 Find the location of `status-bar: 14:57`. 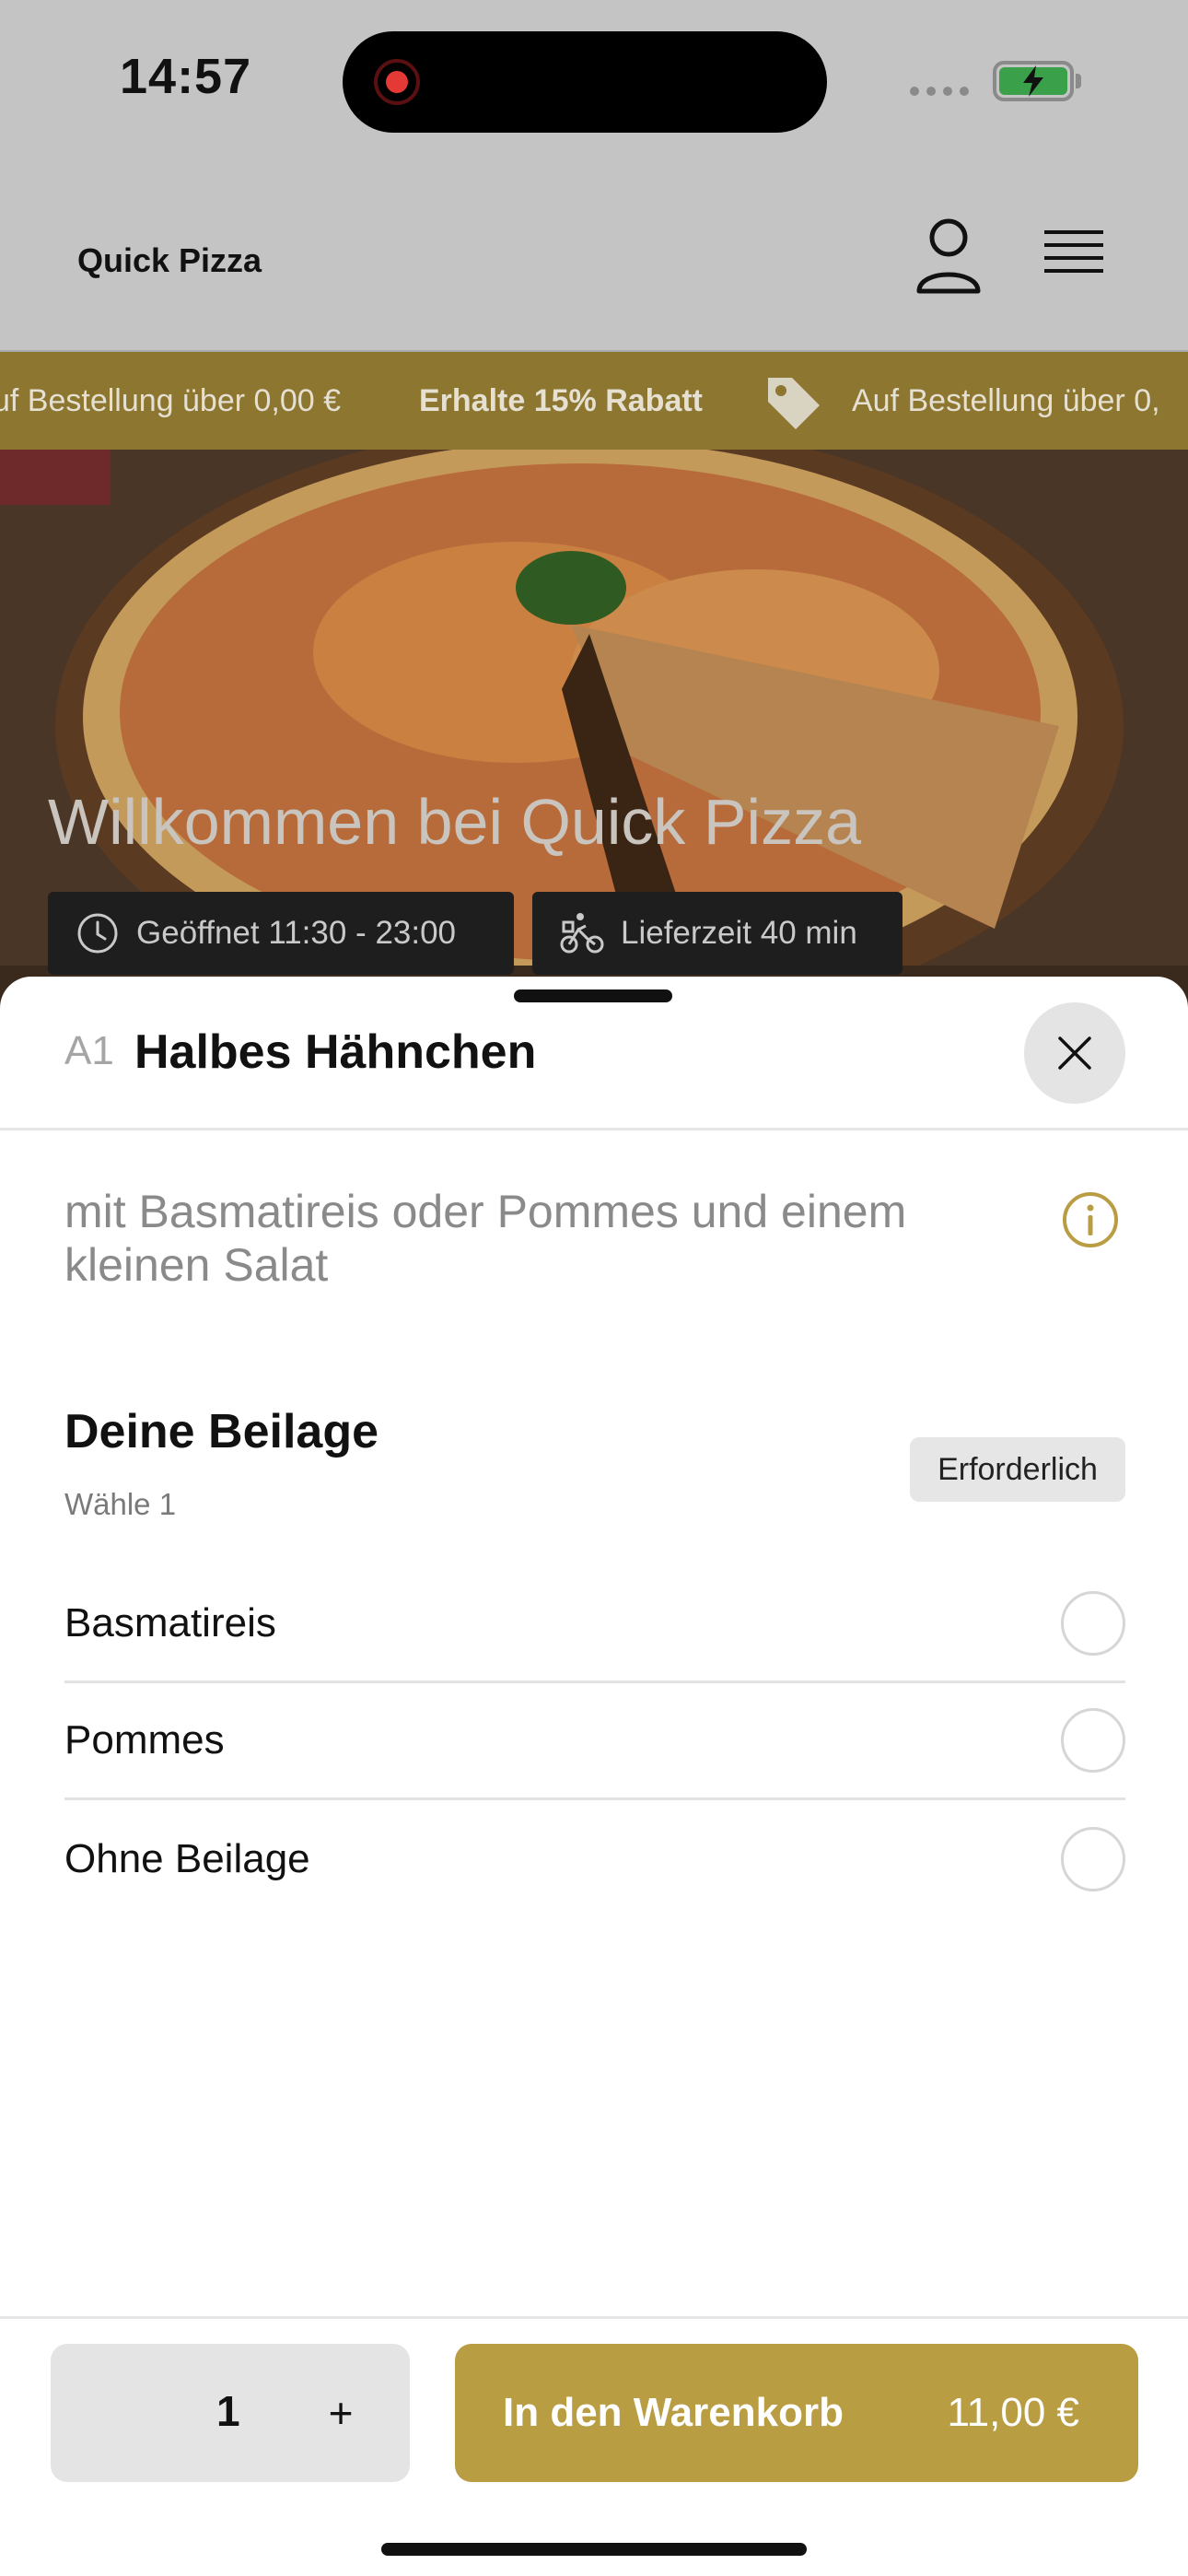

status-bar: 14:57 is located at coordinates (594, 83).